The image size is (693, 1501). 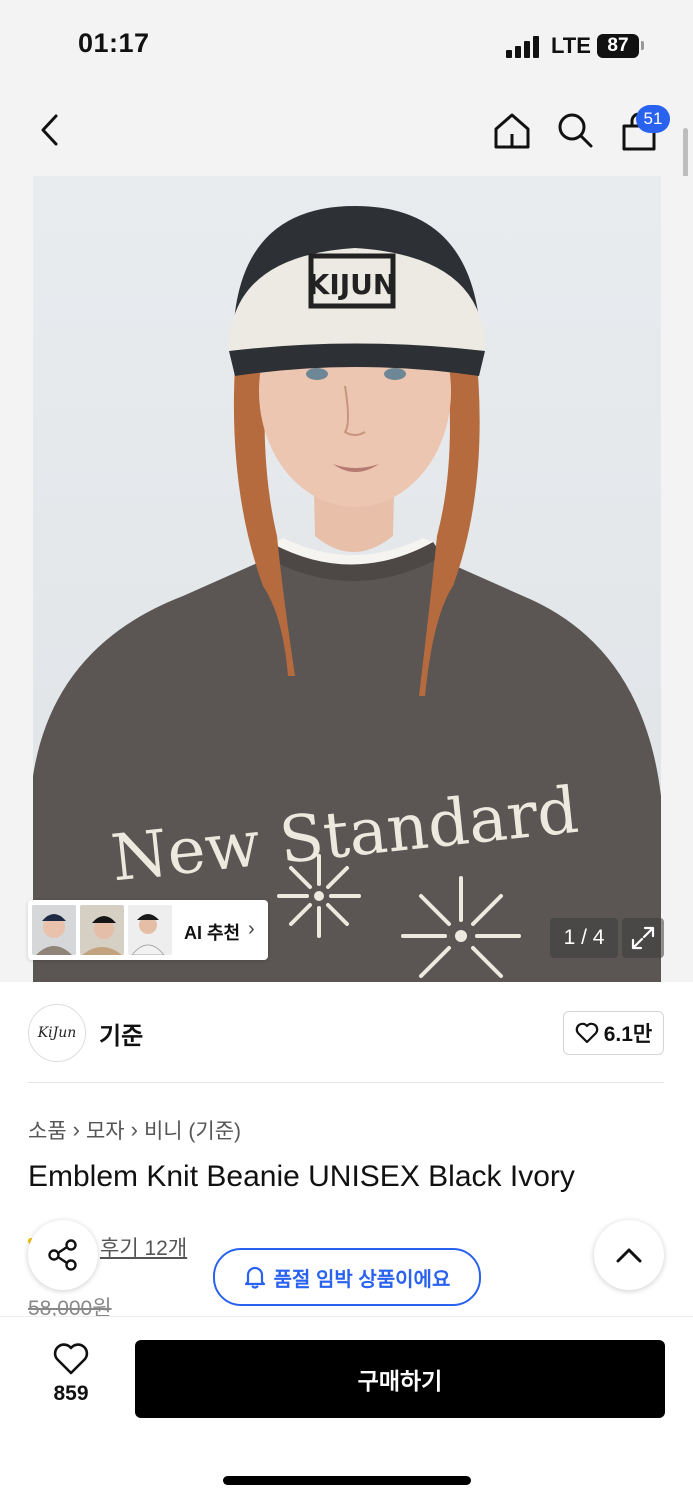 What do you see at coordinates (212, 933) in the screenshot?
I see `ai-recommend-label: AI 추천` at bounding box center [212, 933].